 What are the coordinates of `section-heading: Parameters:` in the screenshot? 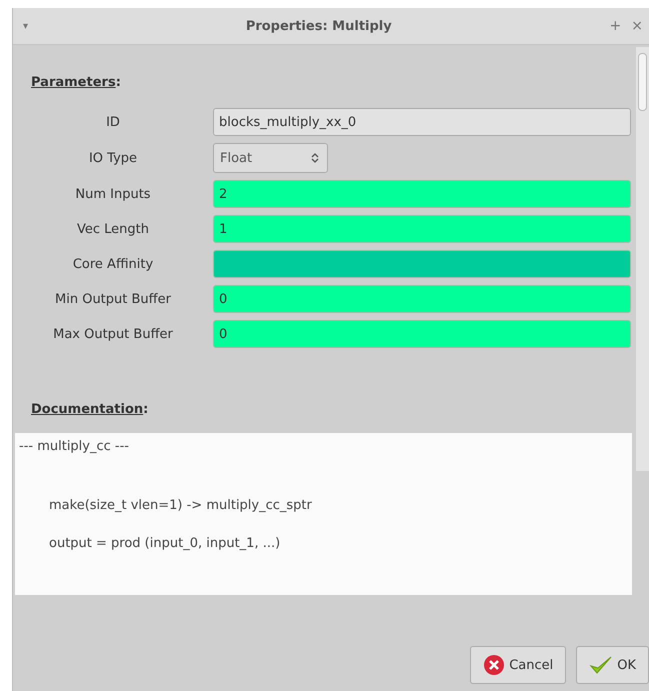 It's located at (76, 82).